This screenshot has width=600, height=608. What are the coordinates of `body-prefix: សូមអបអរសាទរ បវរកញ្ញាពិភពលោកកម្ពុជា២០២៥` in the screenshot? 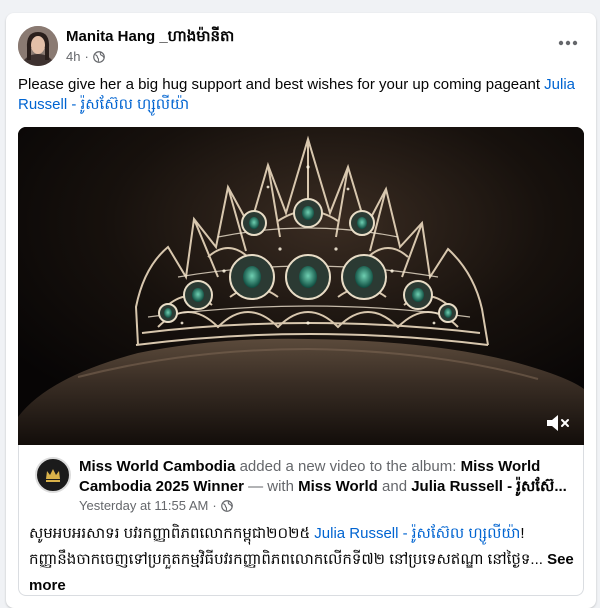 It's located at (172, 533).